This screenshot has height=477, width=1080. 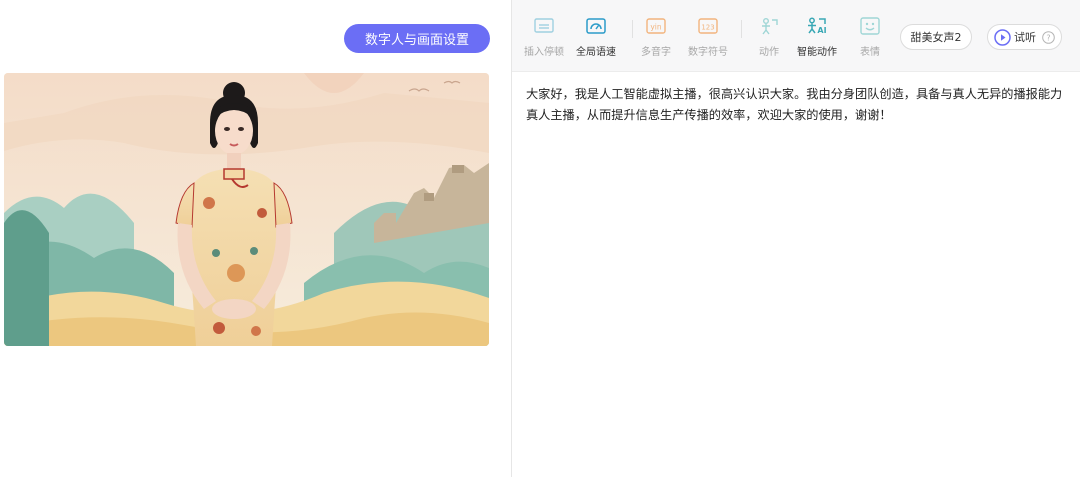 I want to click on tool-label: 全局语速, so click(x=596, y=52).